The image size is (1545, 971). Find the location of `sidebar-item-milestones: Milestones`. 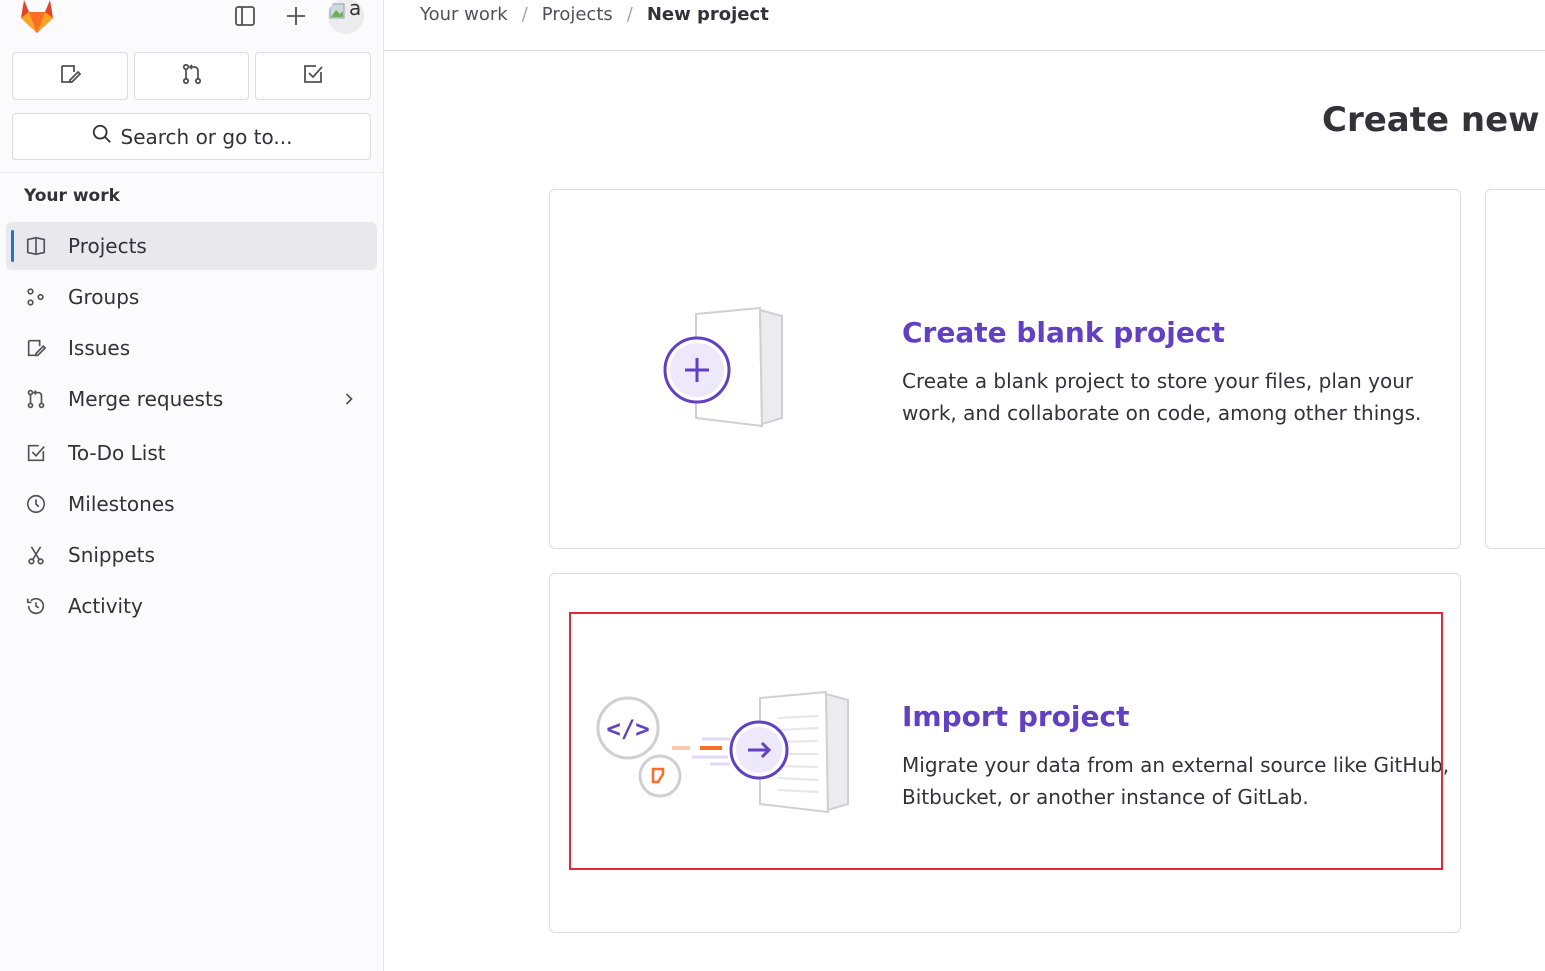

sidebar-item-milestones: Milestones is located at coordinates (191, 504).